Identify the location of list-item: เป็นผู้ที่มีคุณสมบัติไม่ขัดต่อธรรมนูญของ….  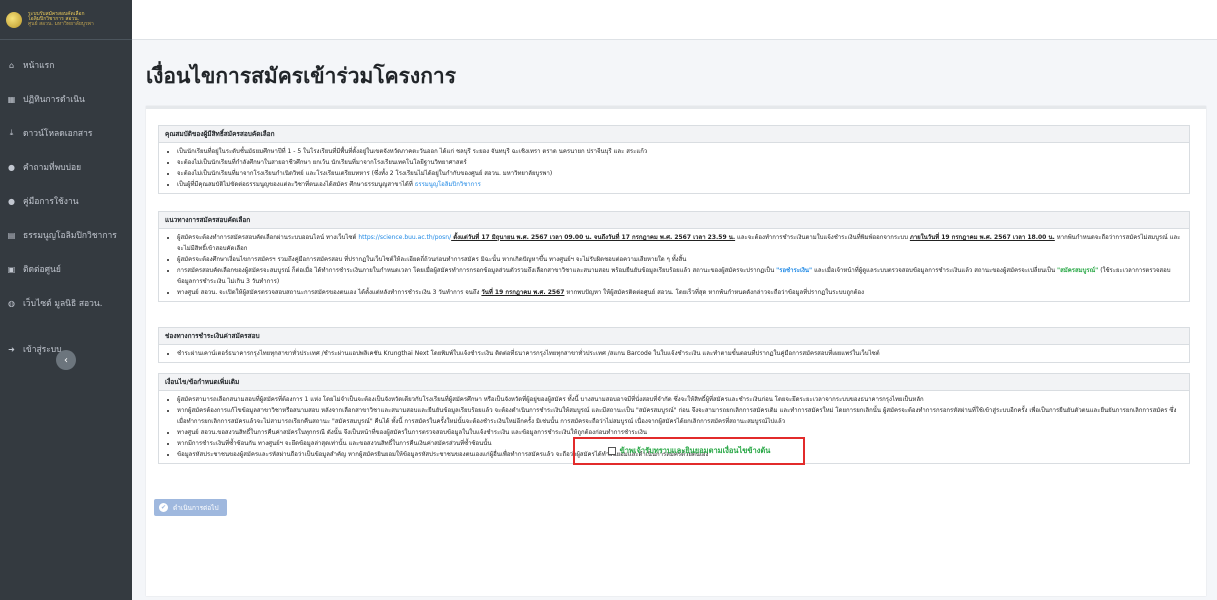
(679, 184).